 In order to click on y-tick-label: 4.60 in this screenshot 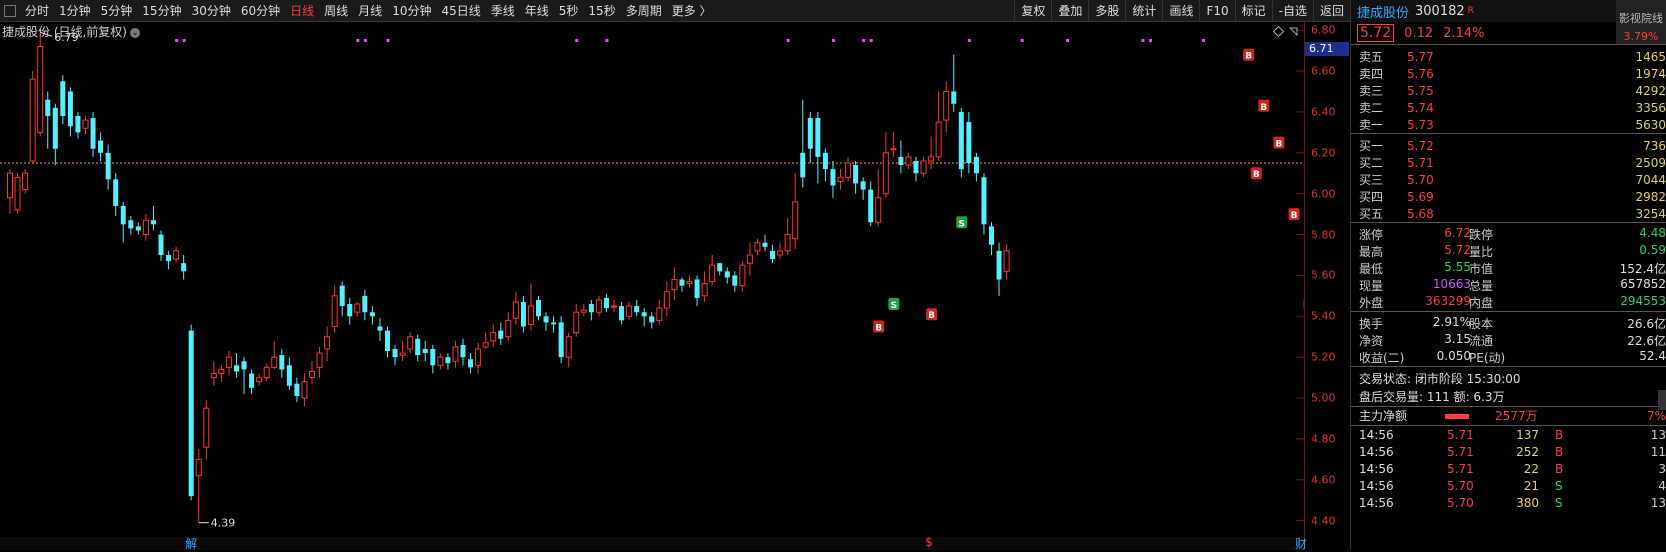, I will do `click(1323, 479)`.